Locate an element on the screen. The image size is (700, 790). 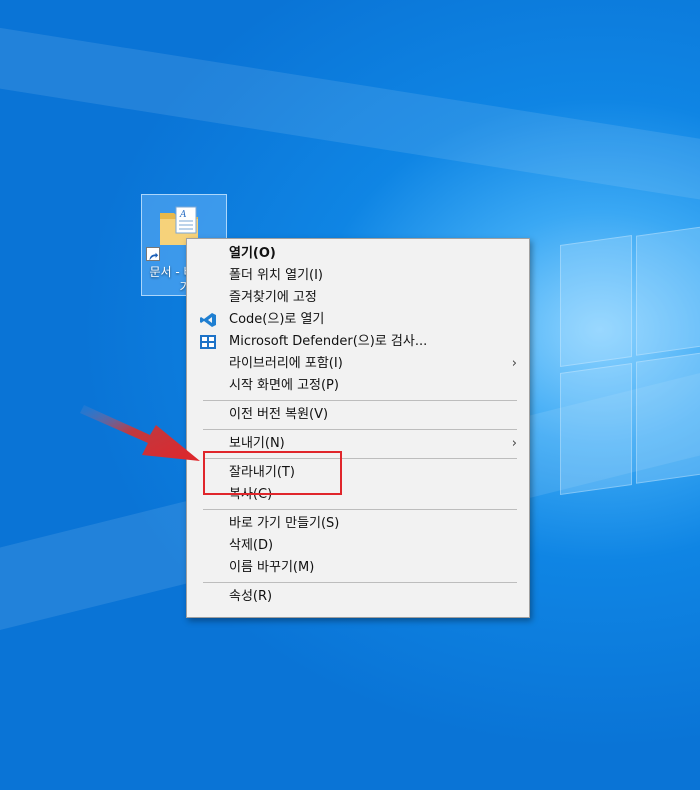
menu-item: 바로 가기 만들기(S) is located at coordinates (358, 524).